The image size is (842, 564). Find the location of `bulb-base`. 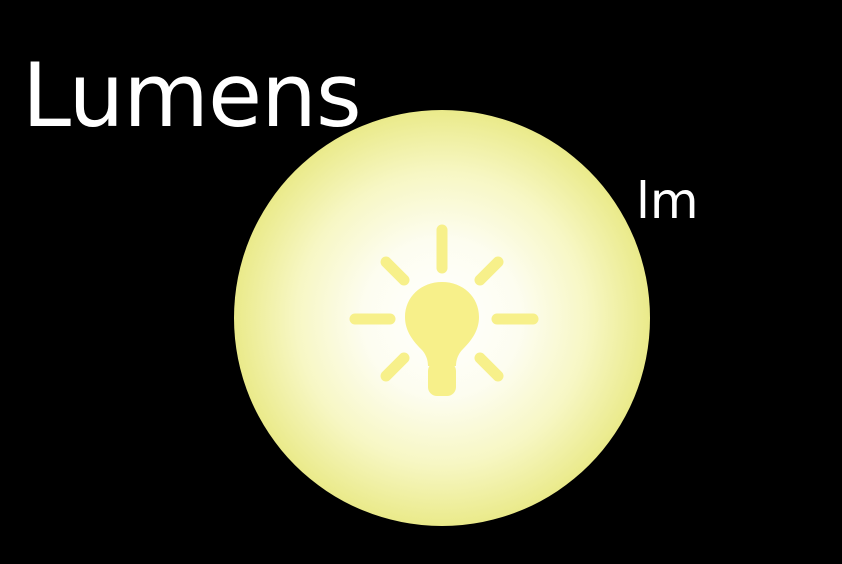

bulb-base is located at coordinates (442, 379).